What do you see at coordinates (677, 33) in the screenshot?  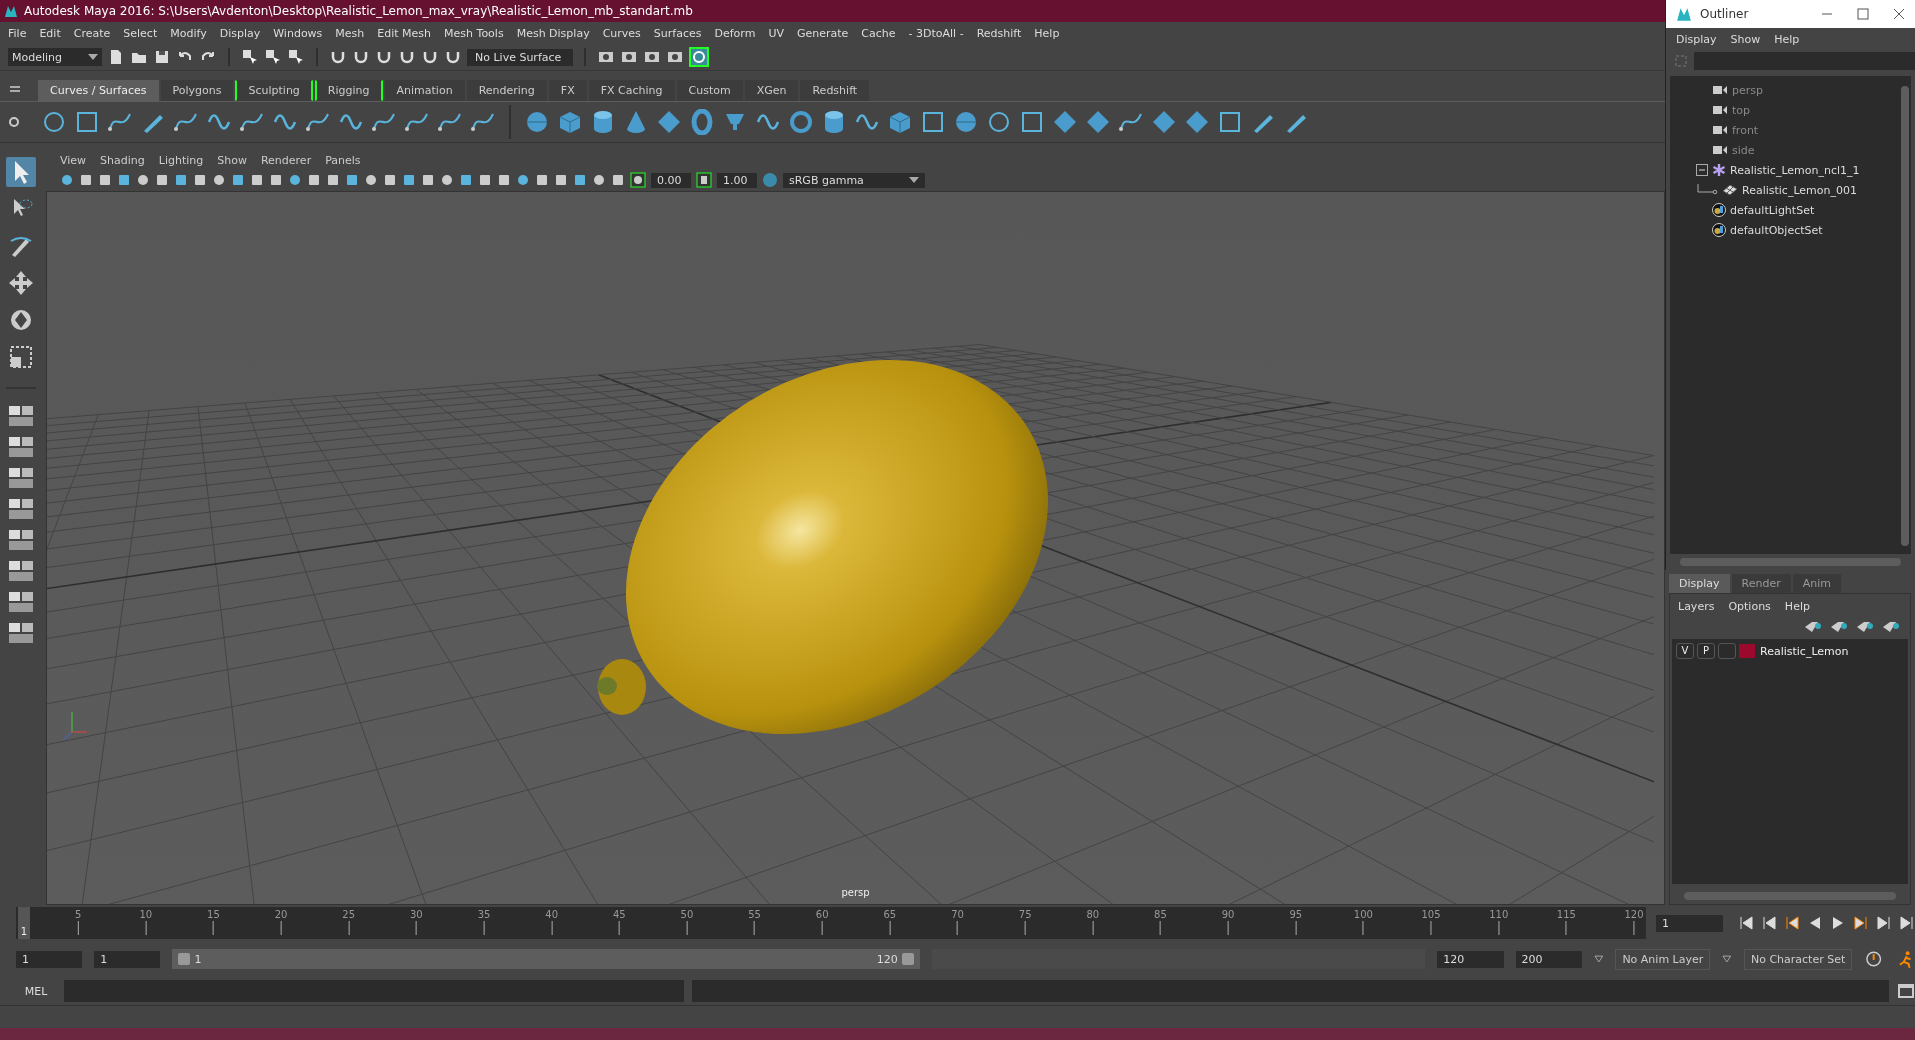 I see `menu-item: Surfaces` at bounding box center [677, 33].